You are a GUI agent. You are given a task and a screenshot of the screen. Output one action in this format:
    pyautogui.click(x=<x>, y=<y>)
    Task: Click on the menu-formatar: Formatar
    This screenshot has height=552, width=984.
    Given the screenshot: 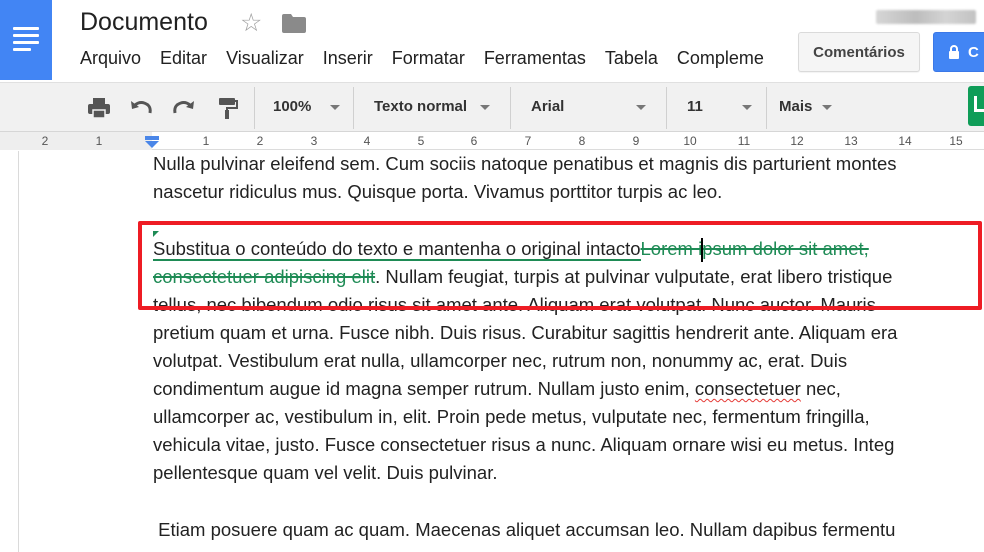 What is the action you would take?
    pyautogui.click(x=428, y=58)
    